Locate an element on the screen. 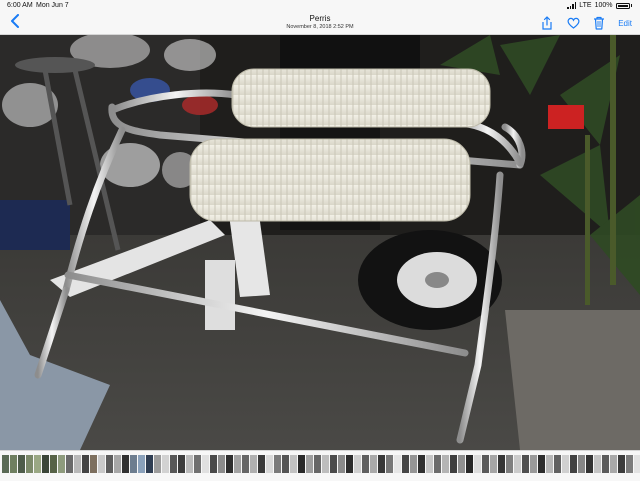 This screenshot has height=481, width=640. battery-cap is located at coordinates (631, 5).